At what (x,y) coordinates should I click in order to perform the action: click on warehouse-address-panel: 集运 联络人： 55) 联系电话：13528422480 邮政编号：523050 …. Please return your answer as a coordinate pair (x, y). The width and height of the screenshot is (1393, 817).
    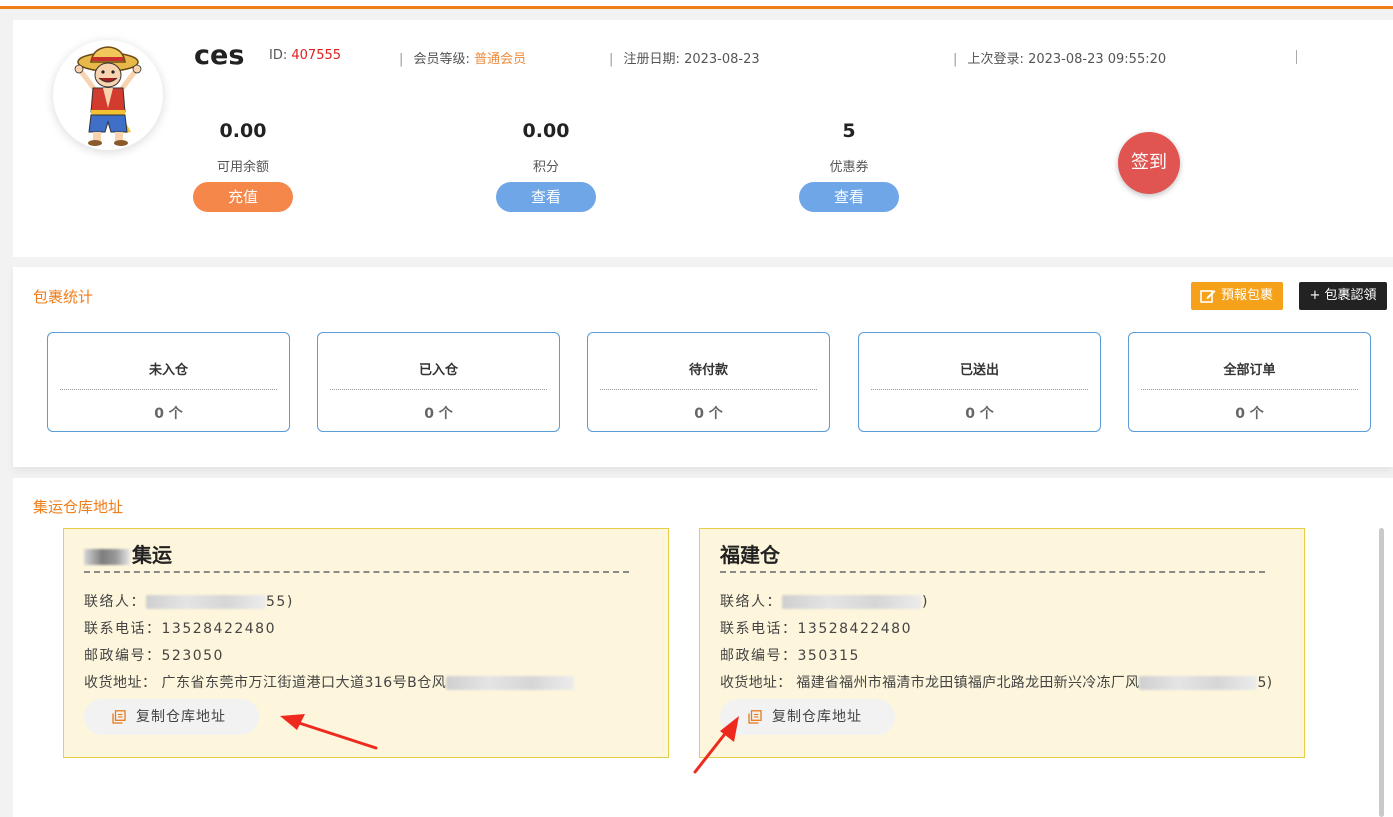
    Looking at the image, I should click on (366, 643).